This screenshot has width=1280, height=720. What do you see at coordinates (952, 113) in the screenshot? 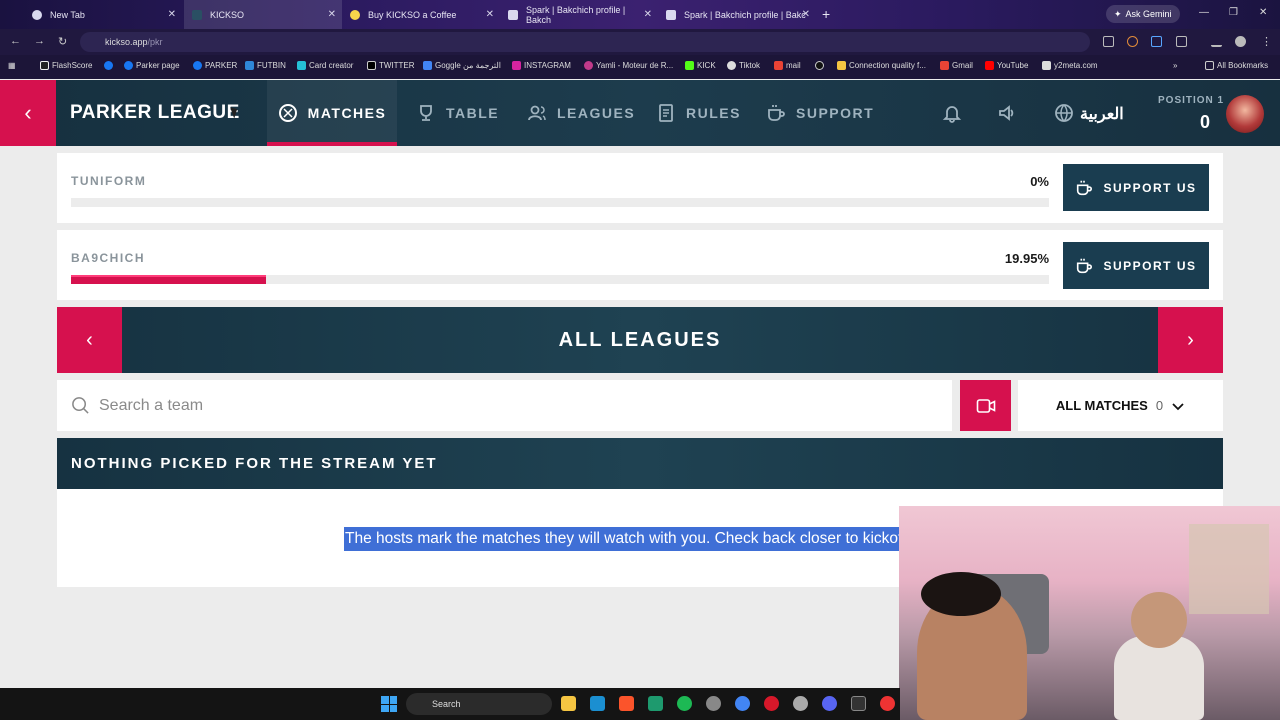
I see `bell-icon` at bounding box center [952, 113].